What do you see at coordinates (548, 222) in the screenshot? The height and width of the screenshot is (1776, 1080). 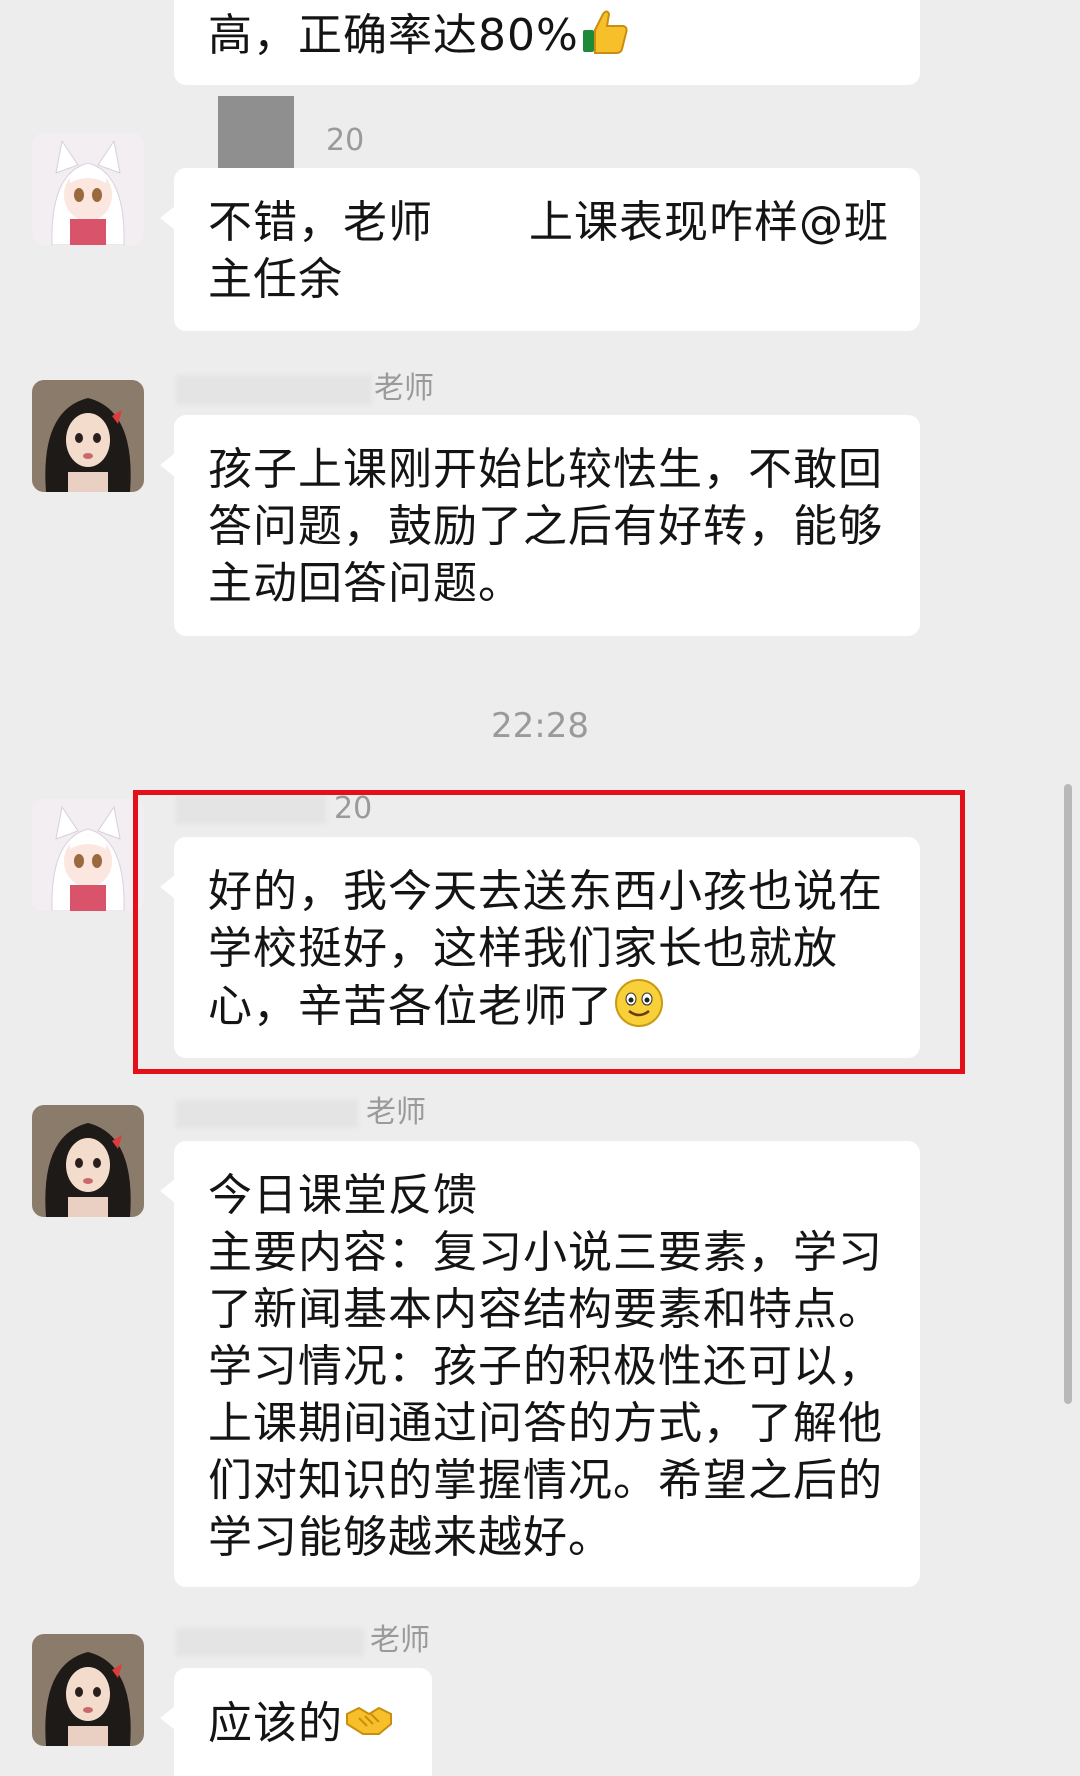 I see `message-text-line: 不错，老师 上课表现咋样@班` at bounding box center [548, 222].